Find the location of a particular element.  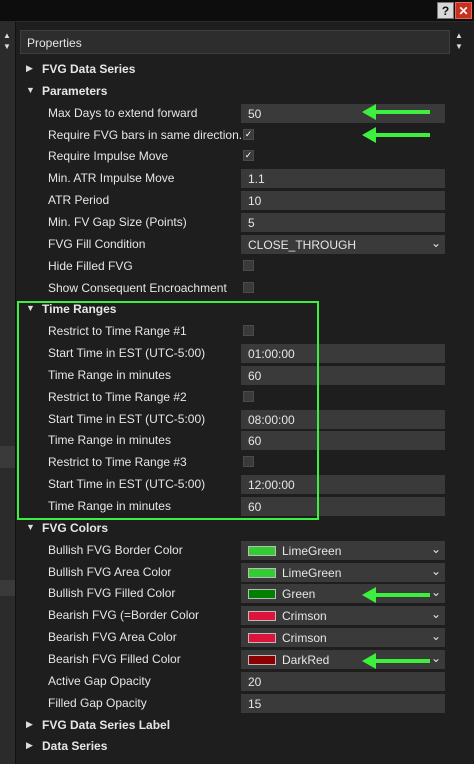

property-label: Hide Filled FVG is located at coordinates (90, 265).